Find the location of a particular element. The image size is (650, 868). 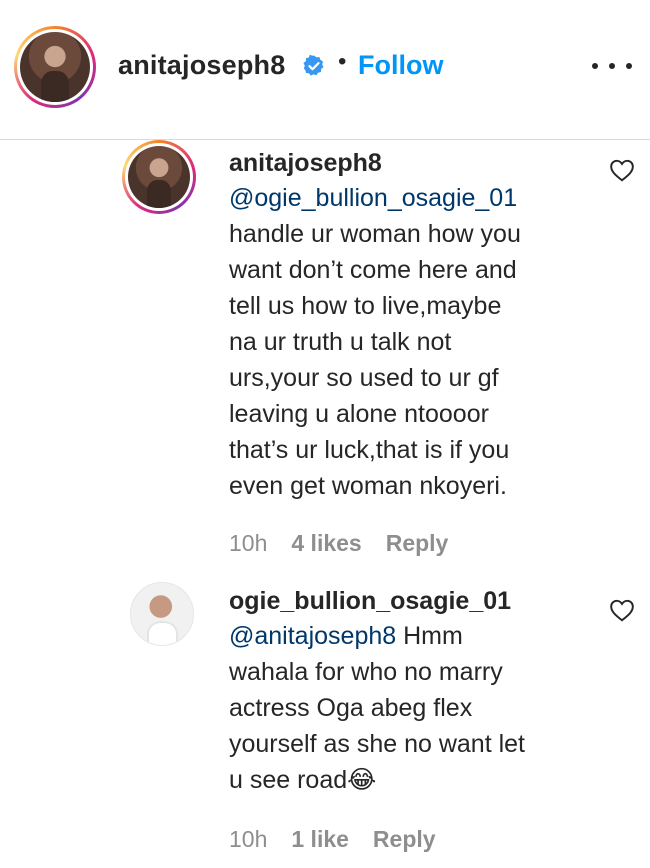

comment-likes: 1 like is located at coordinates (320, 839).